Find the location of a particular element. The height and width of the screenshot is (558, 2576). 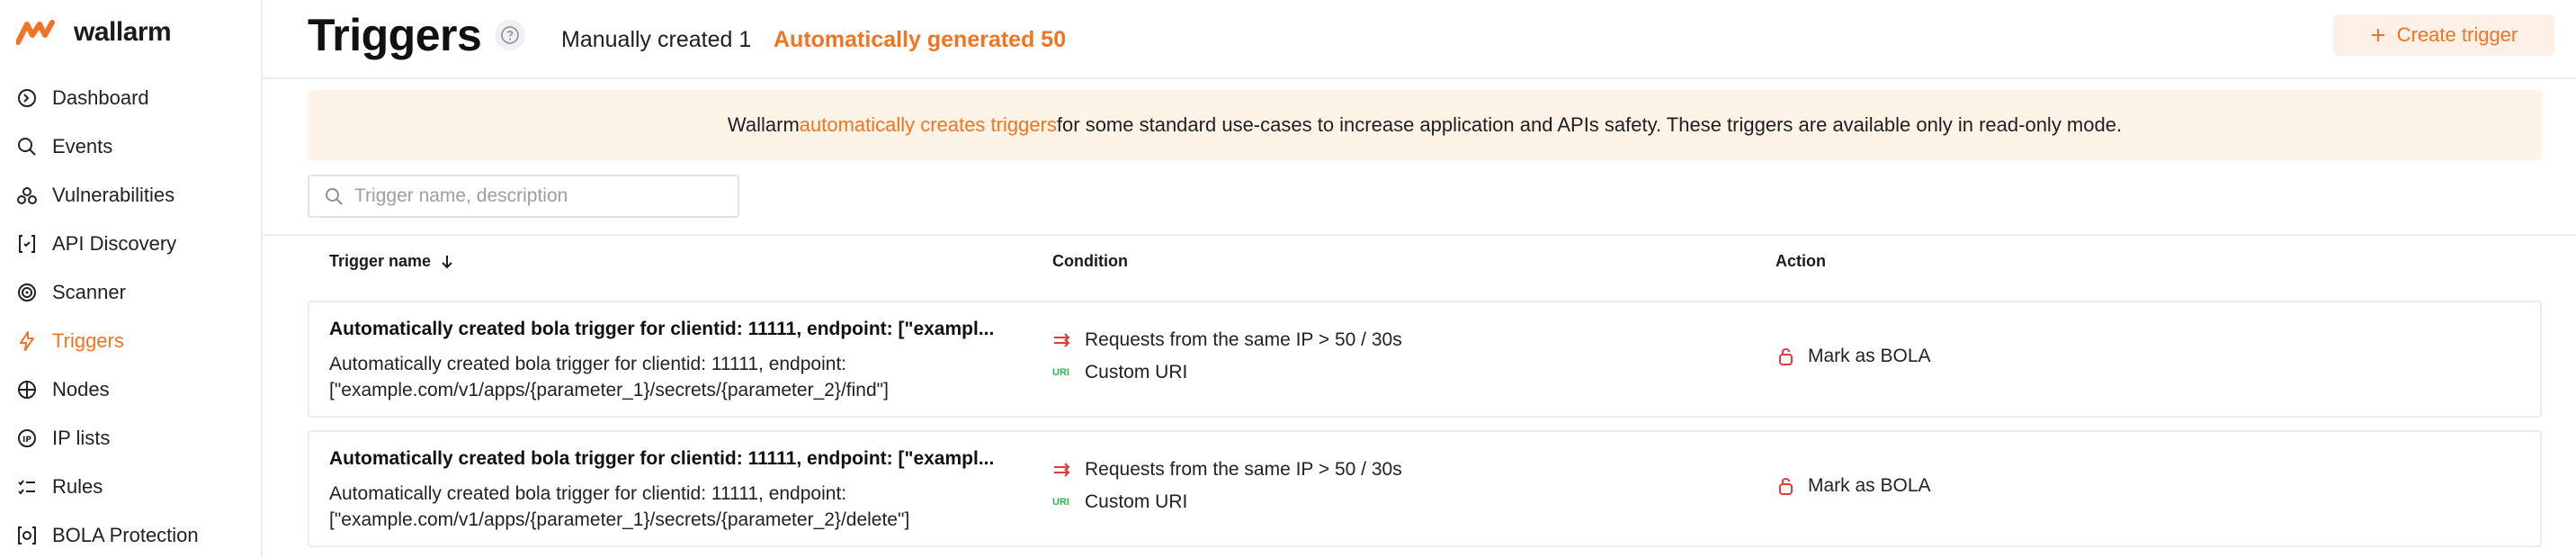

sort-arrow-down-icon is located at coordinates (447, 261).